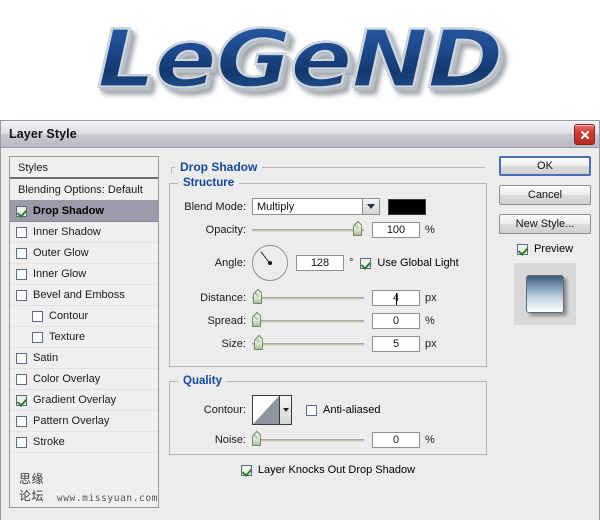 The width and height of the screenshot is (600, 520). What do you see at coordinates (311, 410) in the screenshot?
I see `checkbox-anti-aliased` at bounding box center [311, 410].